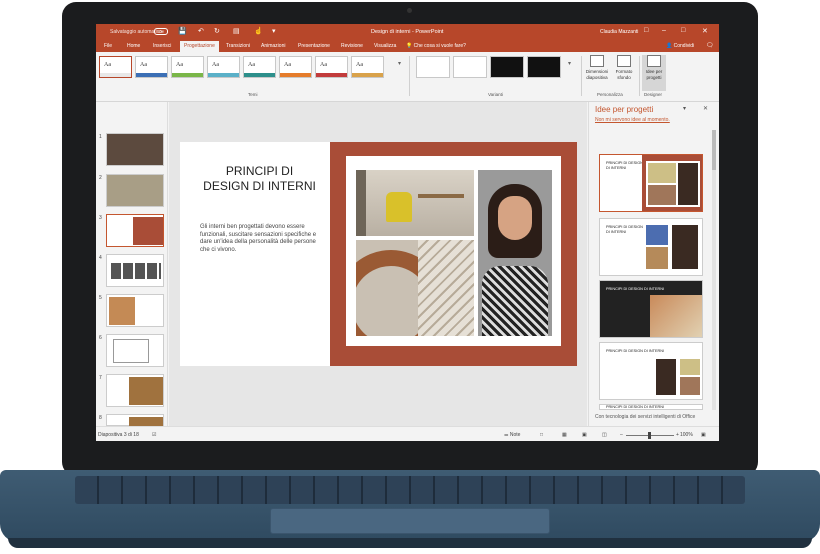  Describe the element at coordinates (621, 435) in the screenshot. I see `zoom-out-icon: –` at that location.